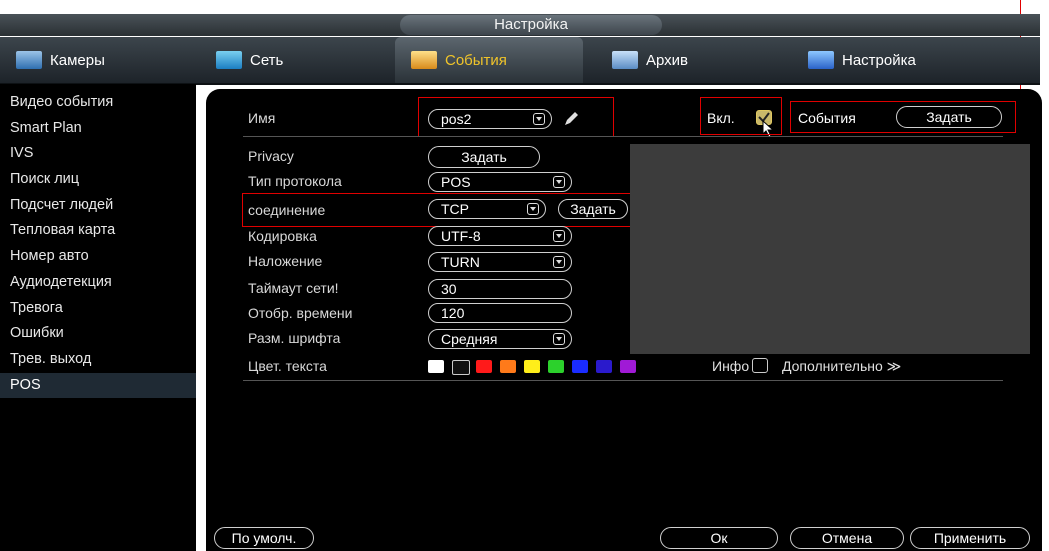 This screenshot has height=551, width=1049. Describe the element at coordinates (285, 261) in the screenshot. I see `overlay-label: Наложение` at that location.